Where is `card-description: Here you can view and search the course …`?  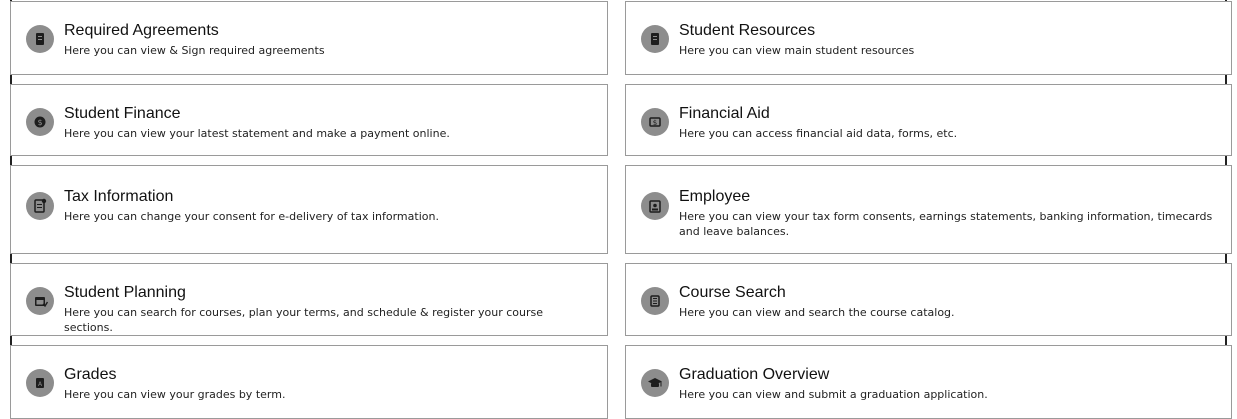 card-description: Here you can view and search the course … is located at coordinates (817, 312).